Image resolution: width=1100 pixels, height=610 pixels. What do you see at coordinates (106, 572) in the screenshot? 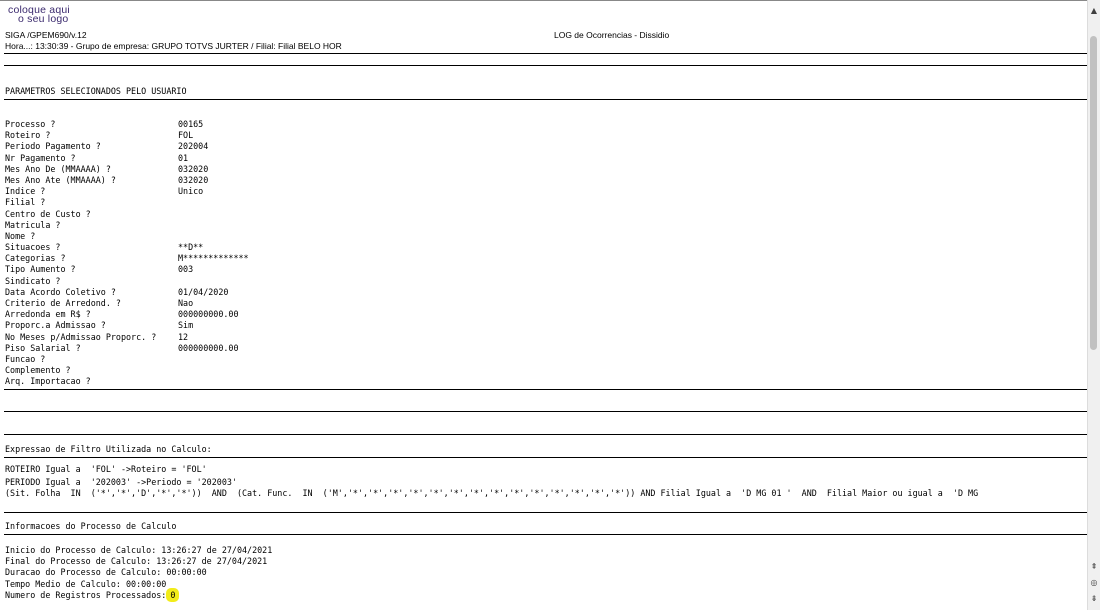
I see `calc-info-line: Duracao do Processo de Calculo: 00:00:00` at bounding box center [106, 572].